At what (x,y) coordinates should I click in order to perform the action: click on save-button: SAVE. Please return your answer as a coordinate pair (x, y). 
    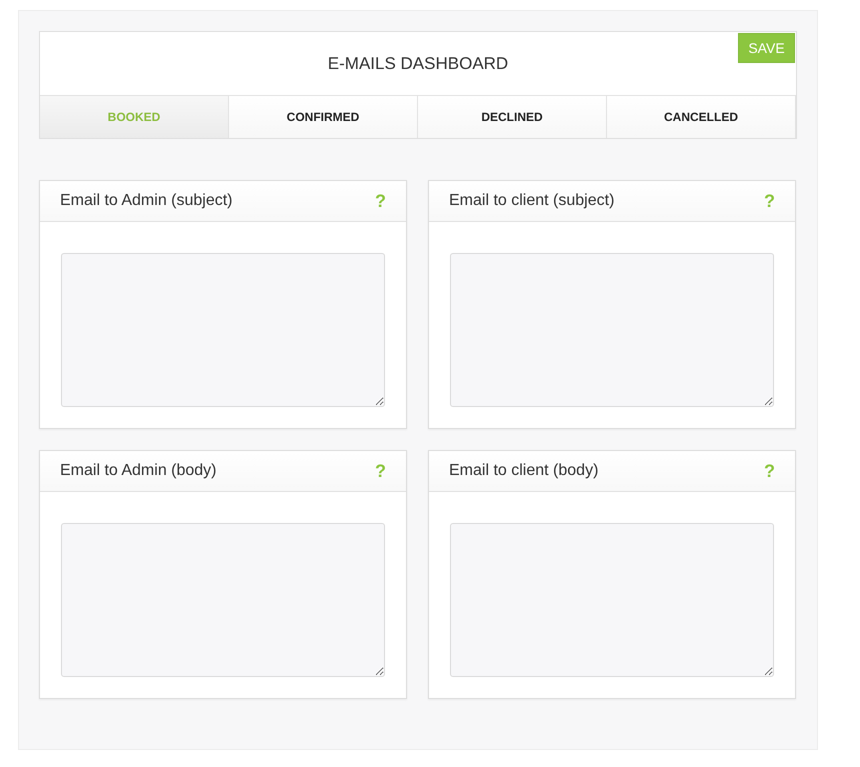
    Looking at the image, I should click on (766, 48).